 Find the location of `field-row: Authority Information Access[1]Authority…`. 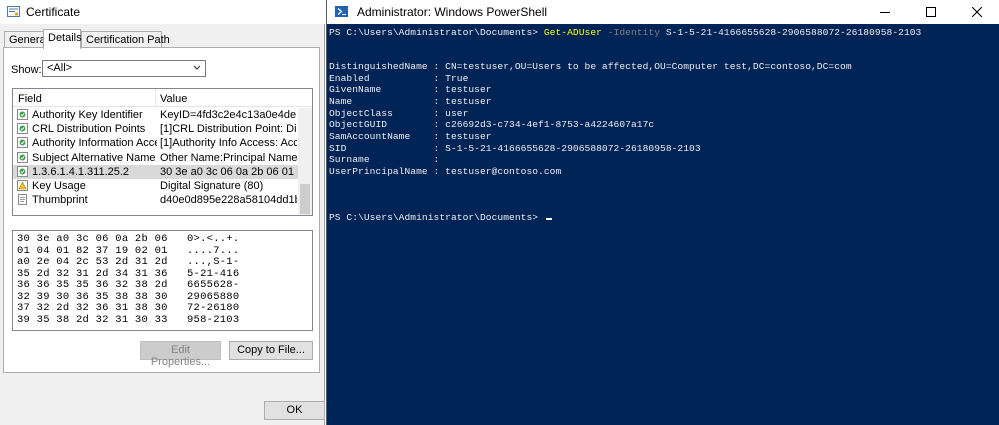

field-row: Authority Information Access[1]Authority… is located at coordinates (156, 143).